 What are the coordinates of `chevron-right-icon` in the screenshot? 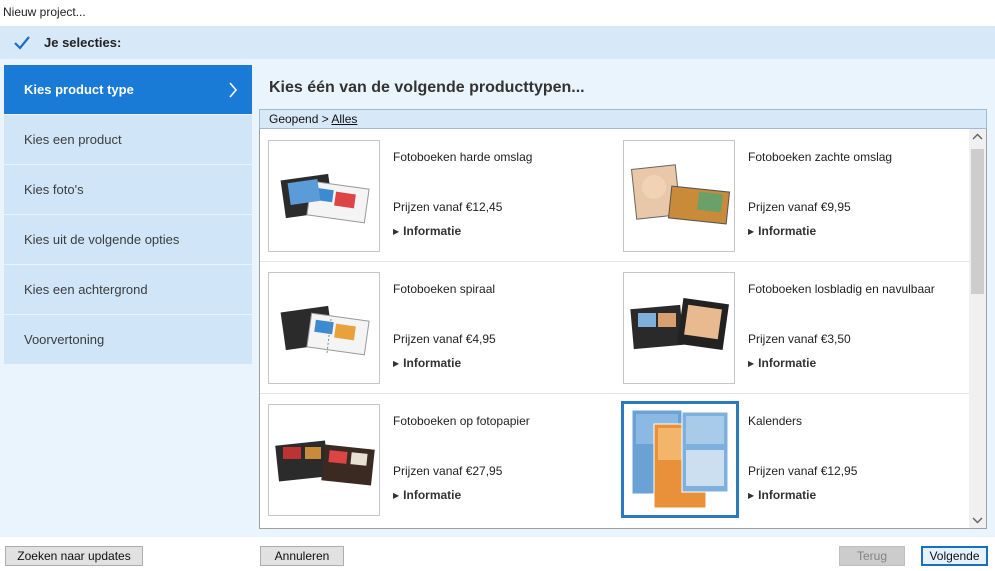 It's located at (233, 90).